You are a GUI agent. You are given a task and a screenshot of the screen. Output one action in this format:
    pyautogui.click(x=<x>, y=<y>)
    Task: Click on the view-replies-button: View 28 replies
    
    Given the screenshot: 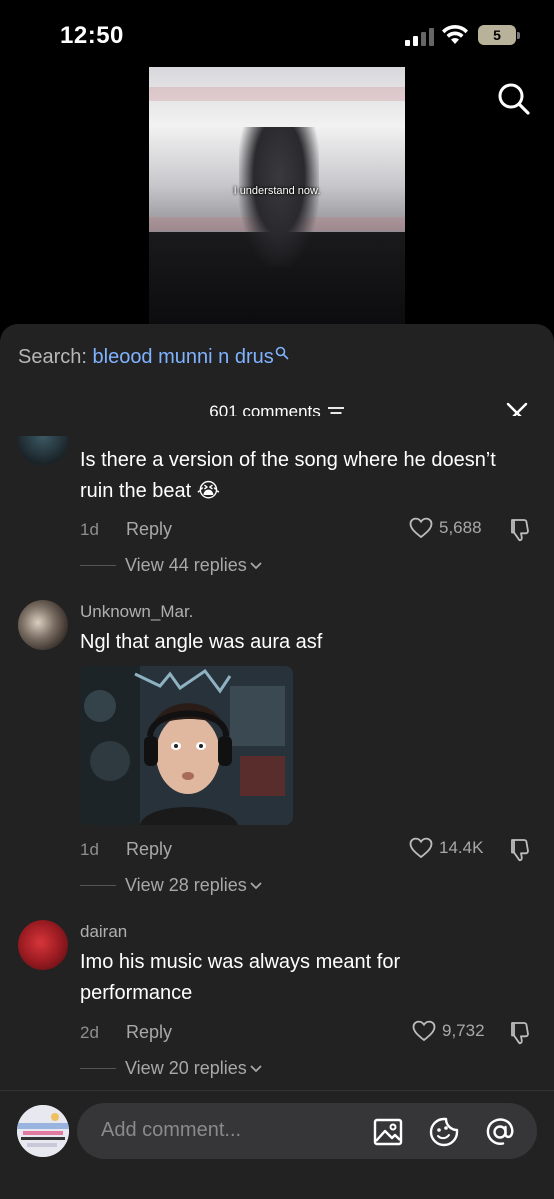 What is the action you would take?
    pyautogui.click(x=194, y=885)
    